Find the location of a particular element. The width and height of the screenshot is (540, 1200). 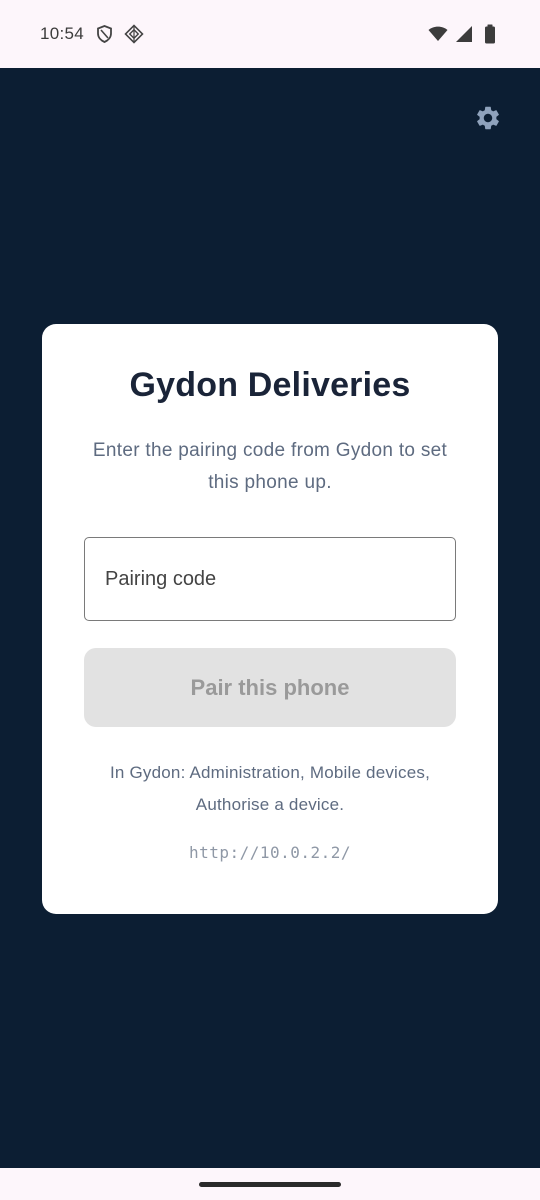

app-title: Gydon Deliveries is located at coordinates (270, 385).